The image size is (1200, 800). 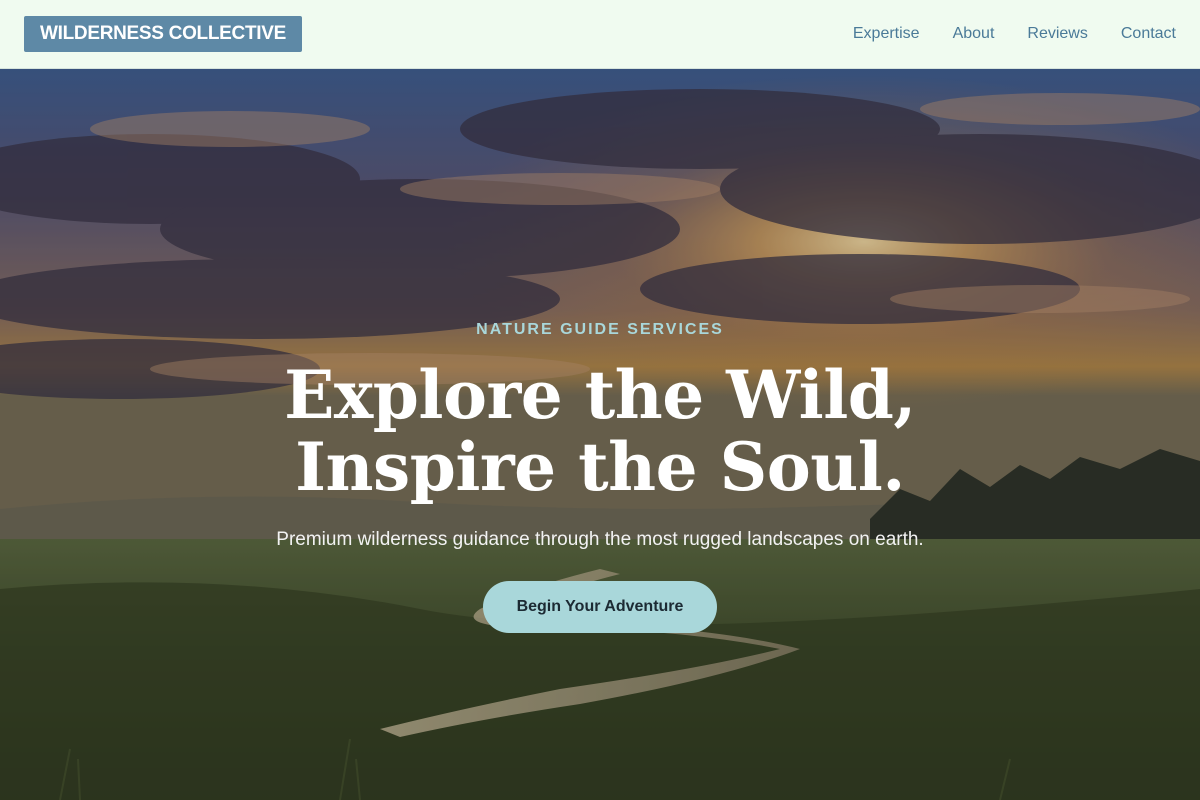 I want to click on hero-eyebrow: NATURE GUIDE SERVICES, so click(x=600, y=329).